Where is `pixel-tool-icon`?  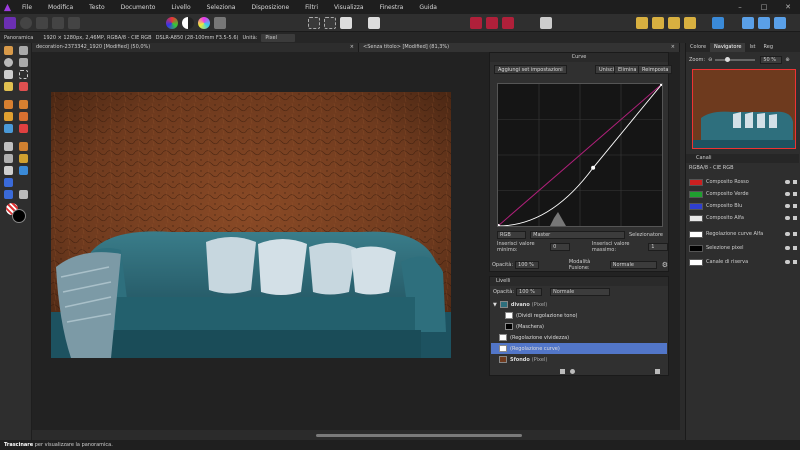
pixel-tool-icon is located at coordinates (8, 116).